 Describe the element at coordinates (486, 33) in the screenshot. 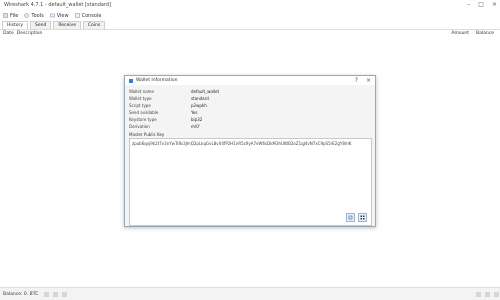

I see `column-balance: Balance` at that location.